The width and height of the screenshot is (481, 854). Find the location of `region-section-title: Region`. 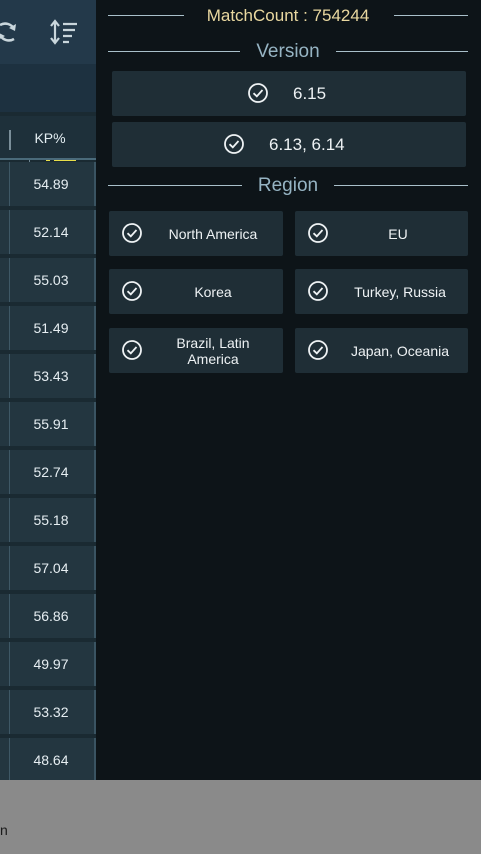

region-section-title: Region is located at coordinates (288, 186).